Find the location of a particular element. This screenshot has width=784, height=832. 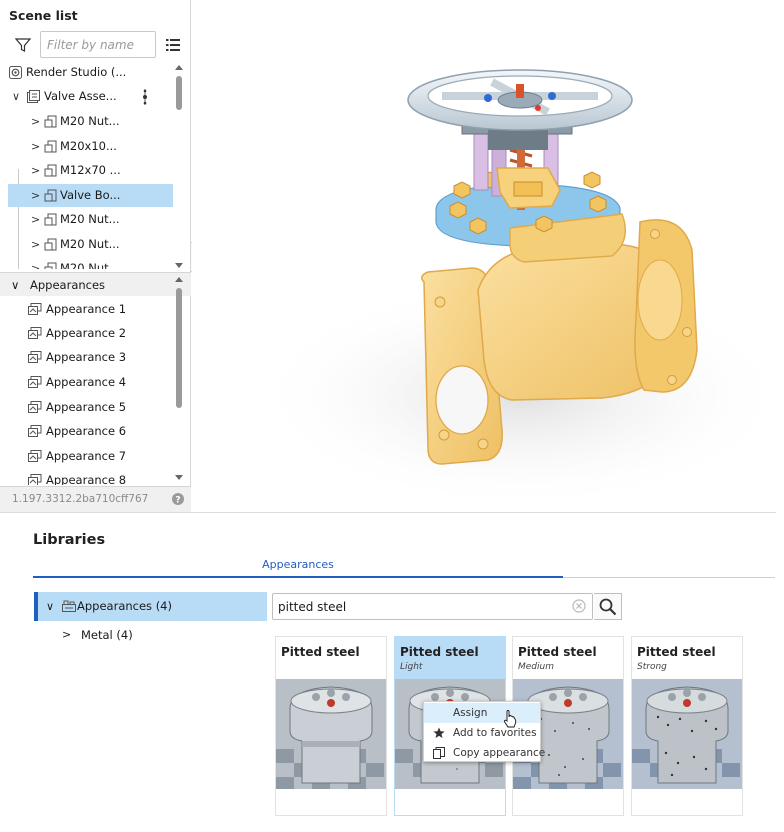

appearance-label: Appearance 3 is located at coordinates (86, 357).